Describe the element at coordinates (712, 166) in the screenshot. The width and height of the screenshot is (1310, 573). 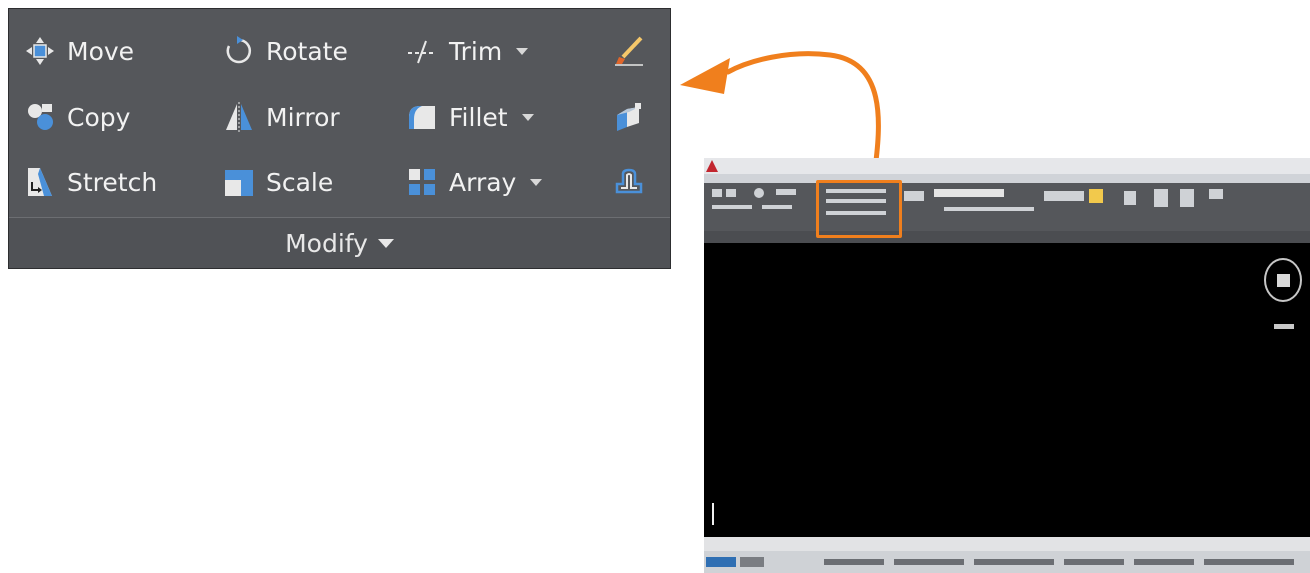
I see `app-logo-icon` at that location.